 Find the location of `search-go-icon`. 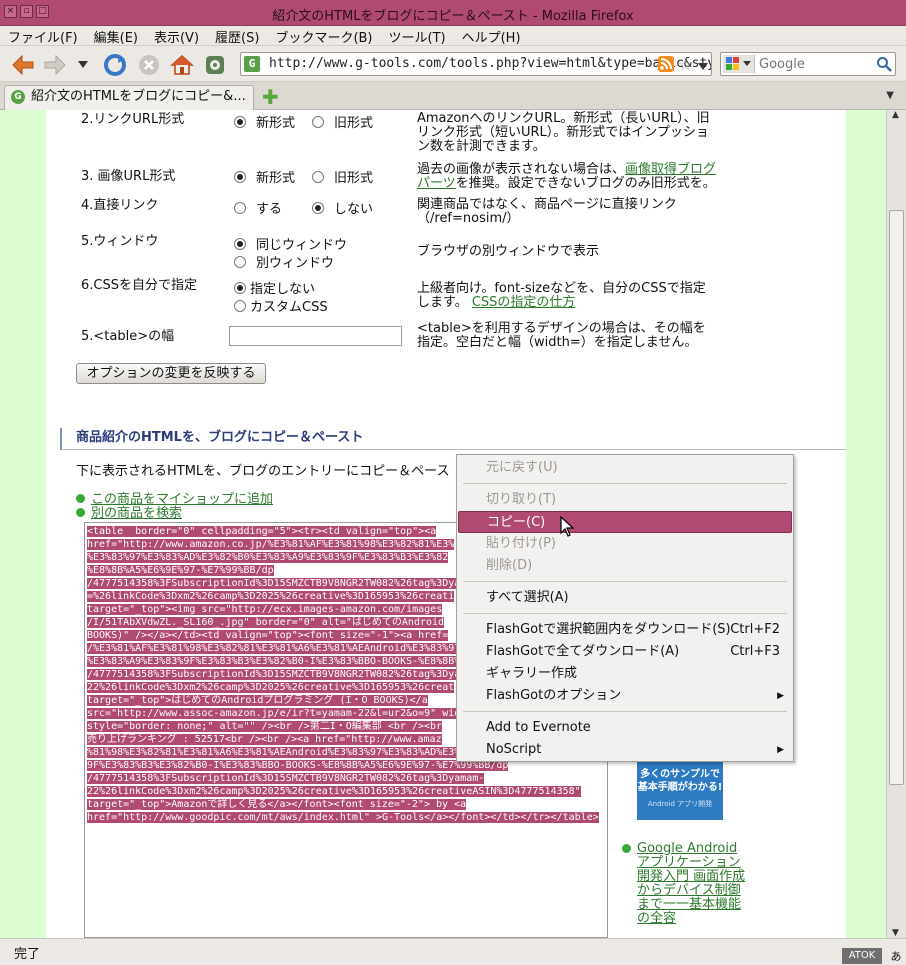

search-go-icon is located at coordinates (884, 66).